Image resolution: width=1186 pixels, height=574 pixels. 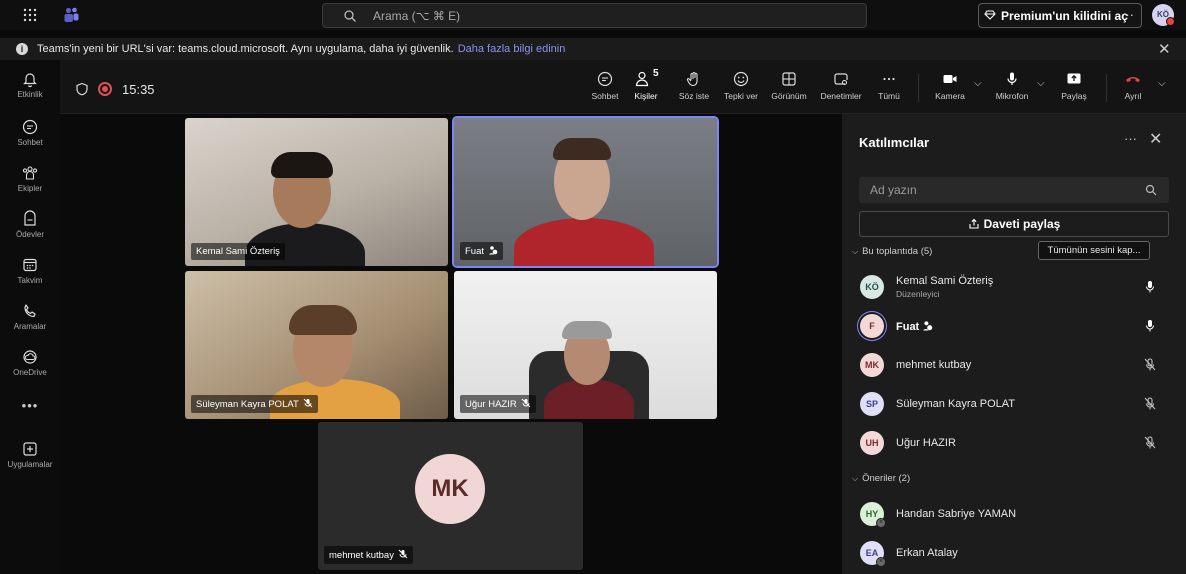 What do you see at coordinates (740, 96) in the screenshot?
I see `react-label: Tepki ver` at bounding box center [740, 96].